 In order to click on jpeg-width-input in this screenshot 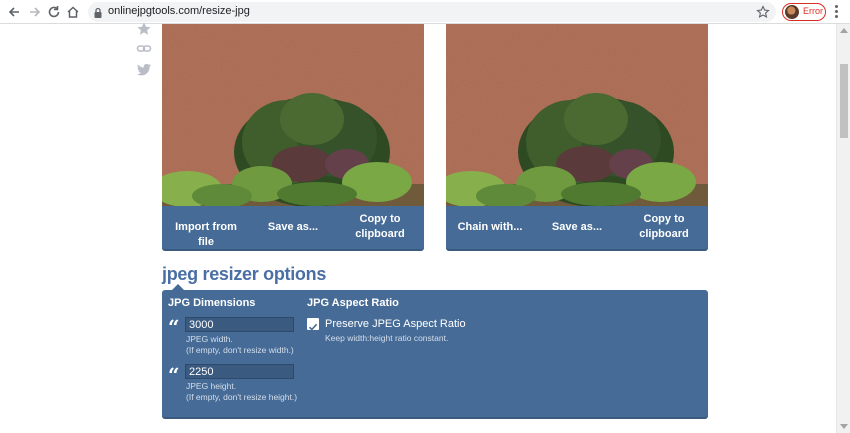, I will do `click(239, 324)`.